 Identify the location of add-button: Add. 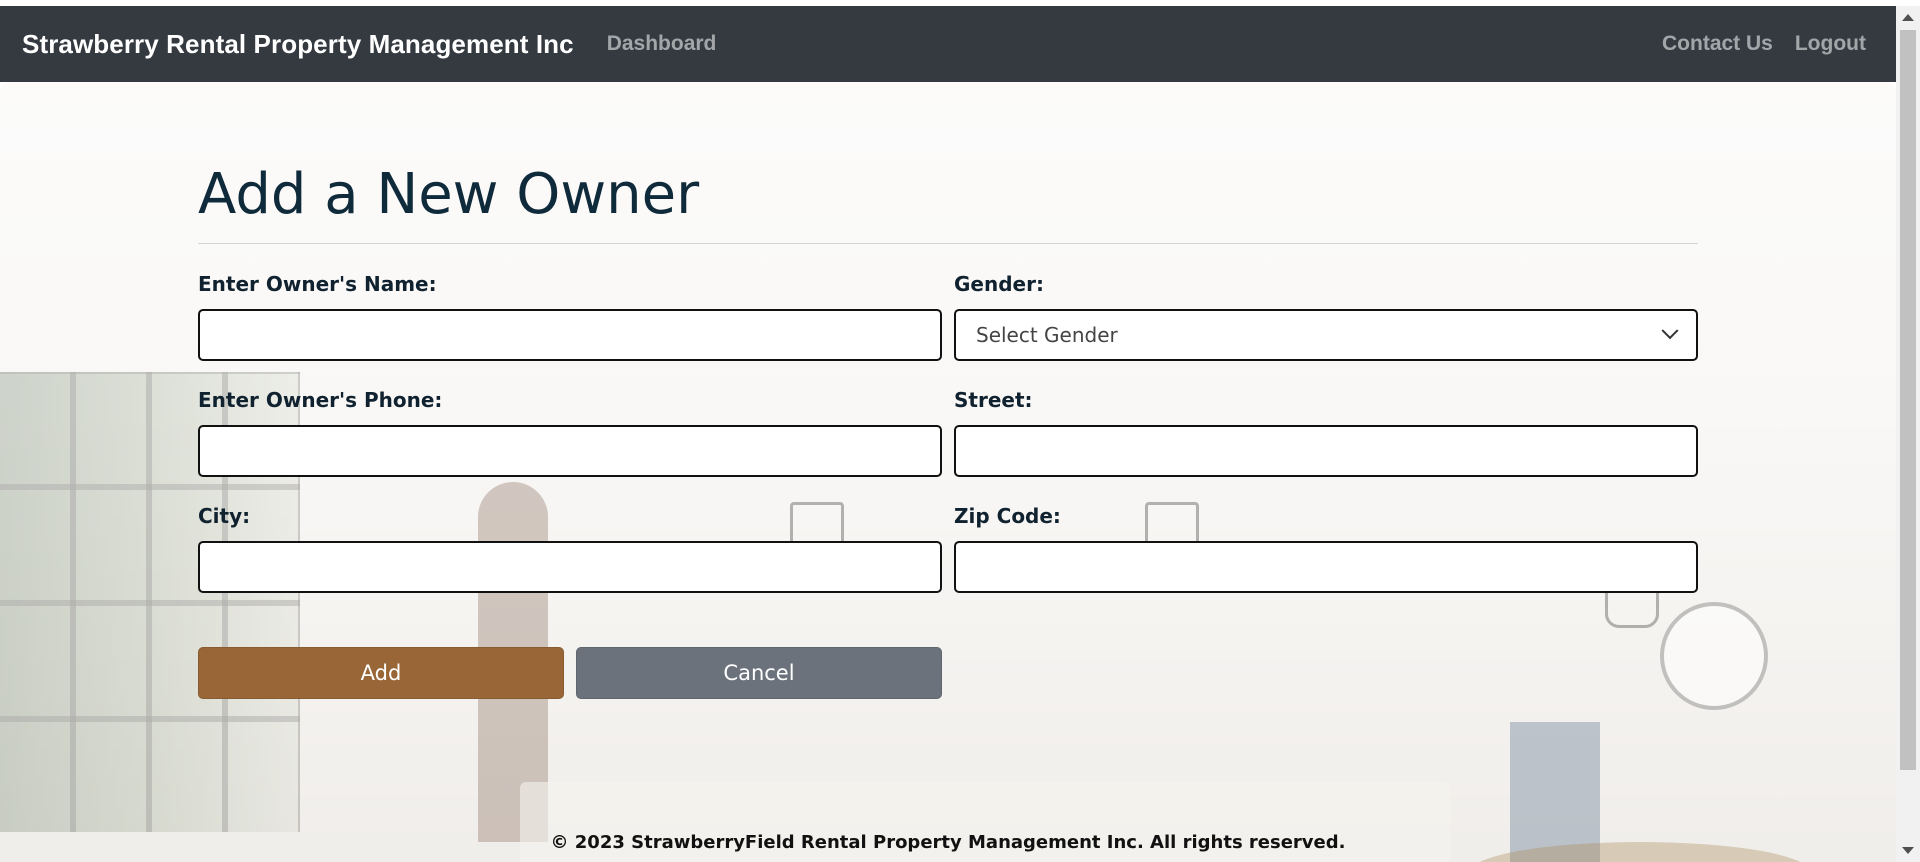
(381, 673).